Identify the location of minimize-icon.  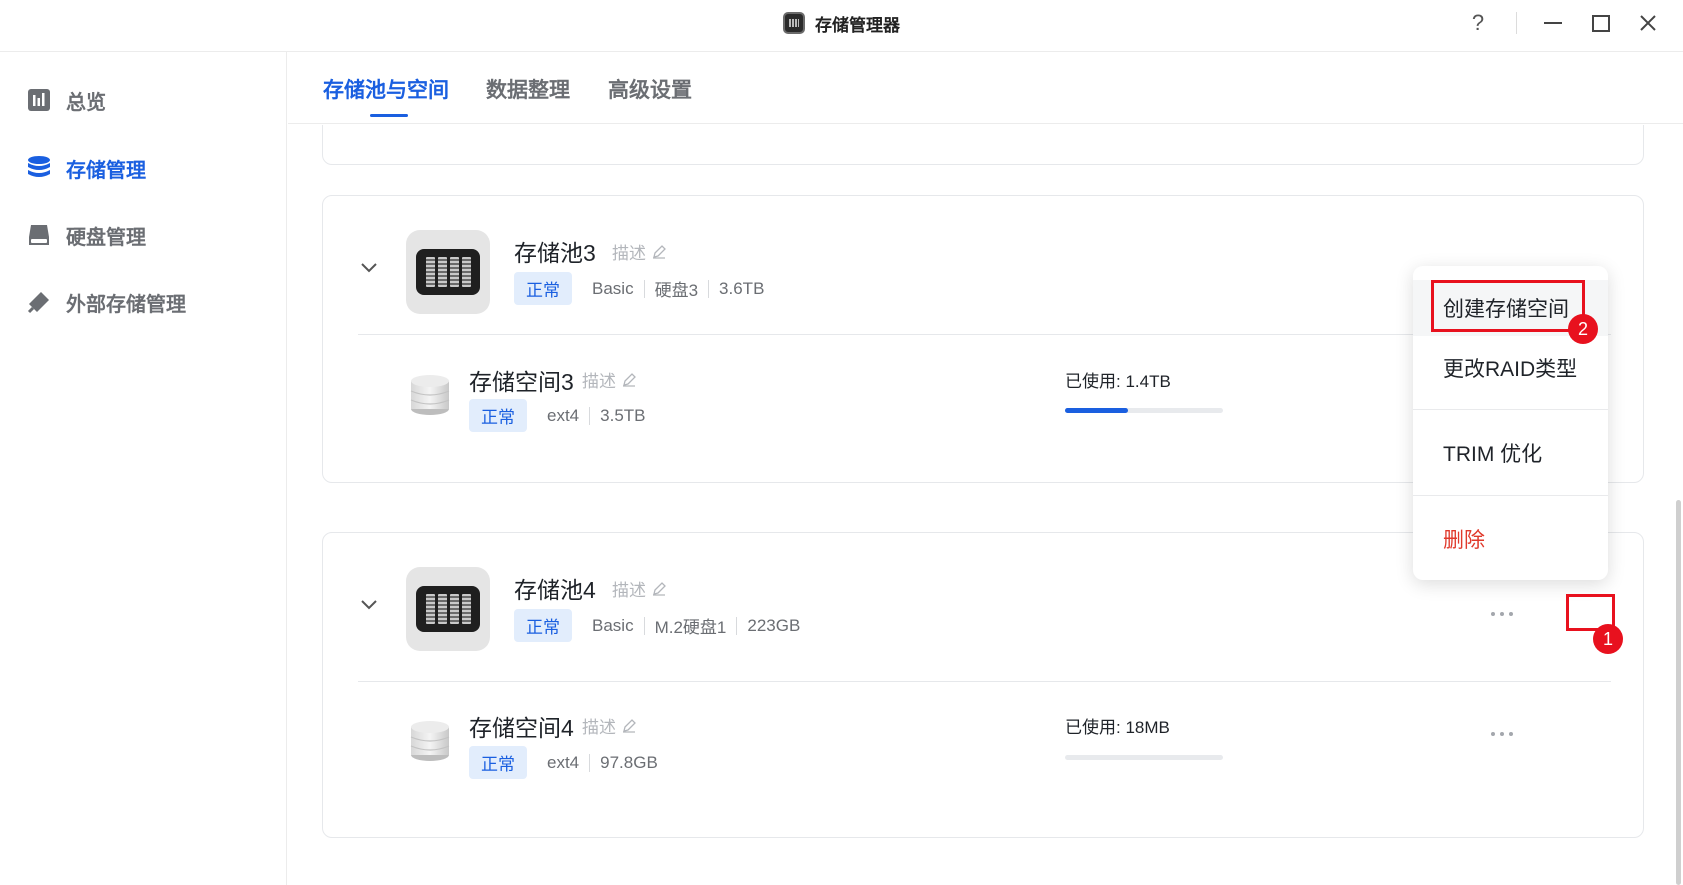
(1553, 23).